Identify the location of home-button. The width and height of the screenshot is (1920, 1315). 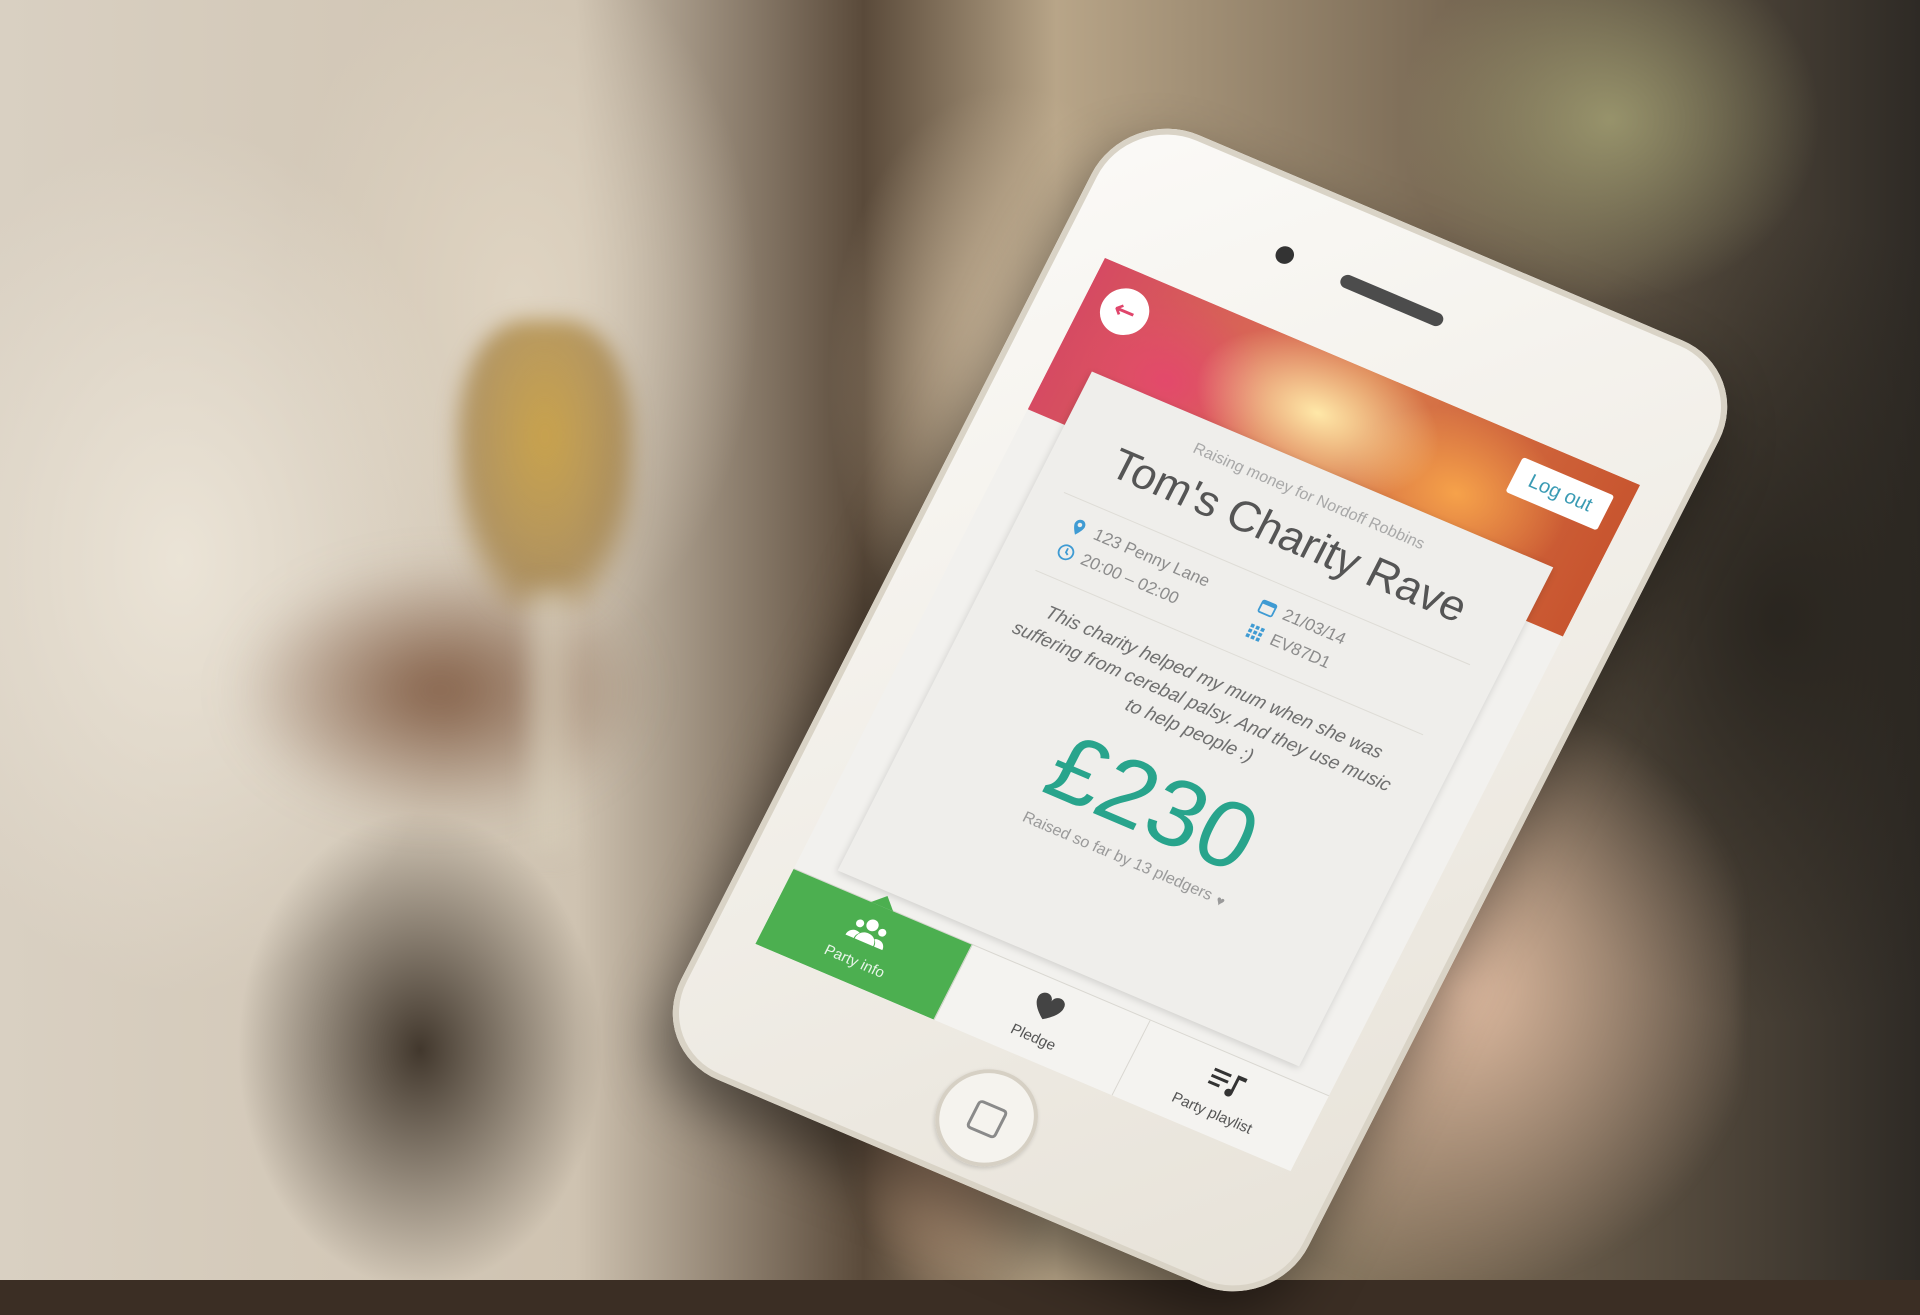
(986, 1118).